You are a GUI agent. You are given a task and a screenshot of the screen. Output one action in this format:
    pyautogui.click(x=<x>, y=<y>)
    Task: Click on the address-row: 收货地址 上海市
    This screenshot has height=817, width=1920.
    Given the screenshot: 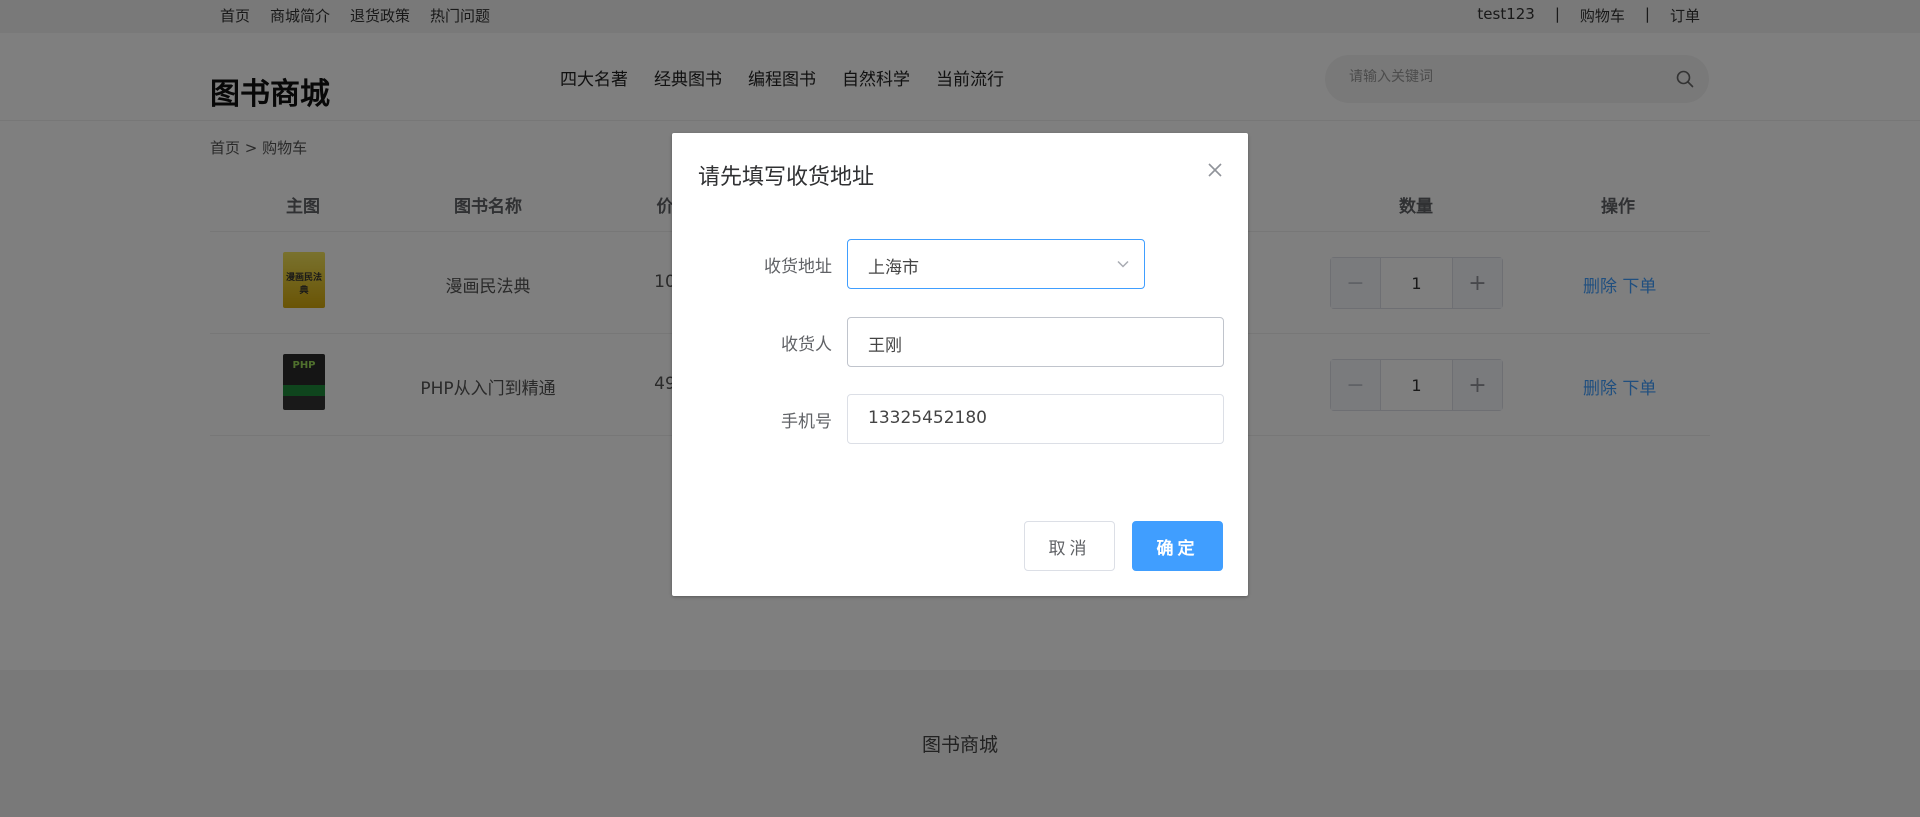 What is the action you would take?
    pyautogui.click(x=960, y=264)
    